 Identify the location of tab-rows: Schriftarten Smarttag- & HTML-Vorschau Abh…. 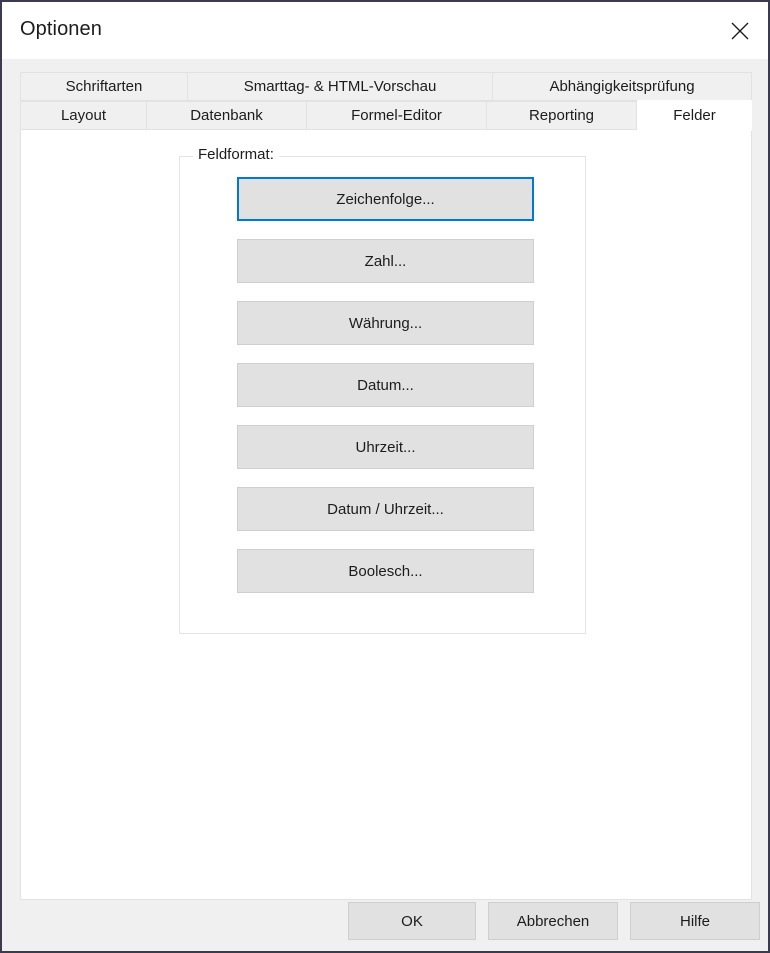
(386, 101).